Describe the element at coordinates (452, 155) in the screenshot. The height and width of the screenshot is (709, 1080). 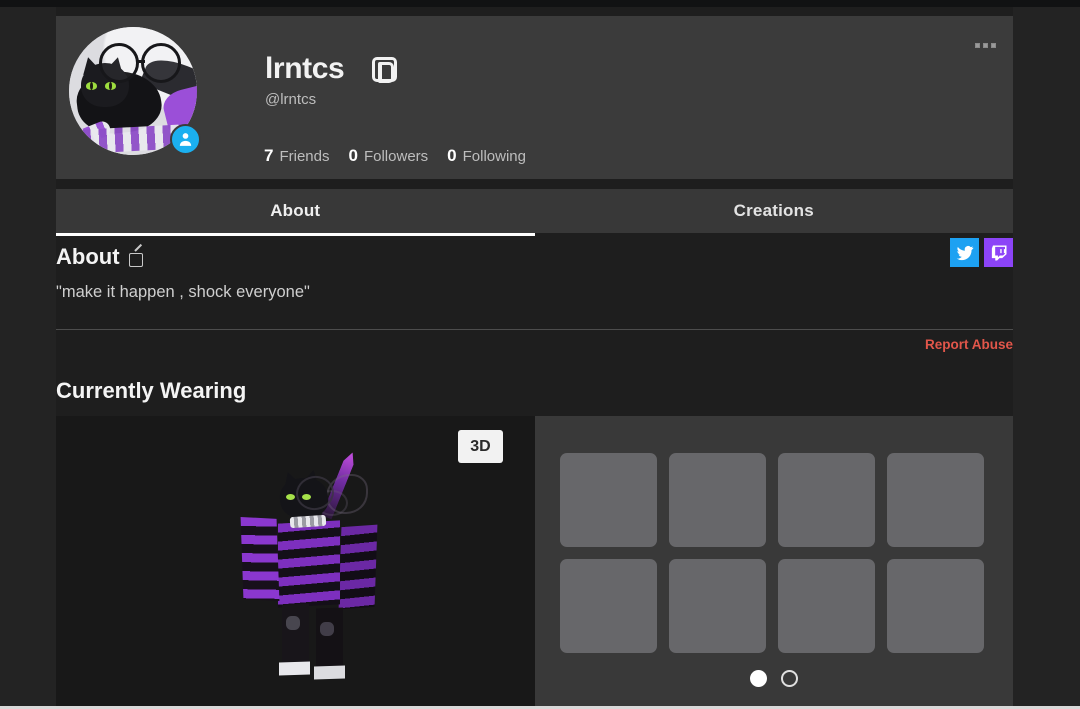
I see `stat-following-count: 0` at that location.